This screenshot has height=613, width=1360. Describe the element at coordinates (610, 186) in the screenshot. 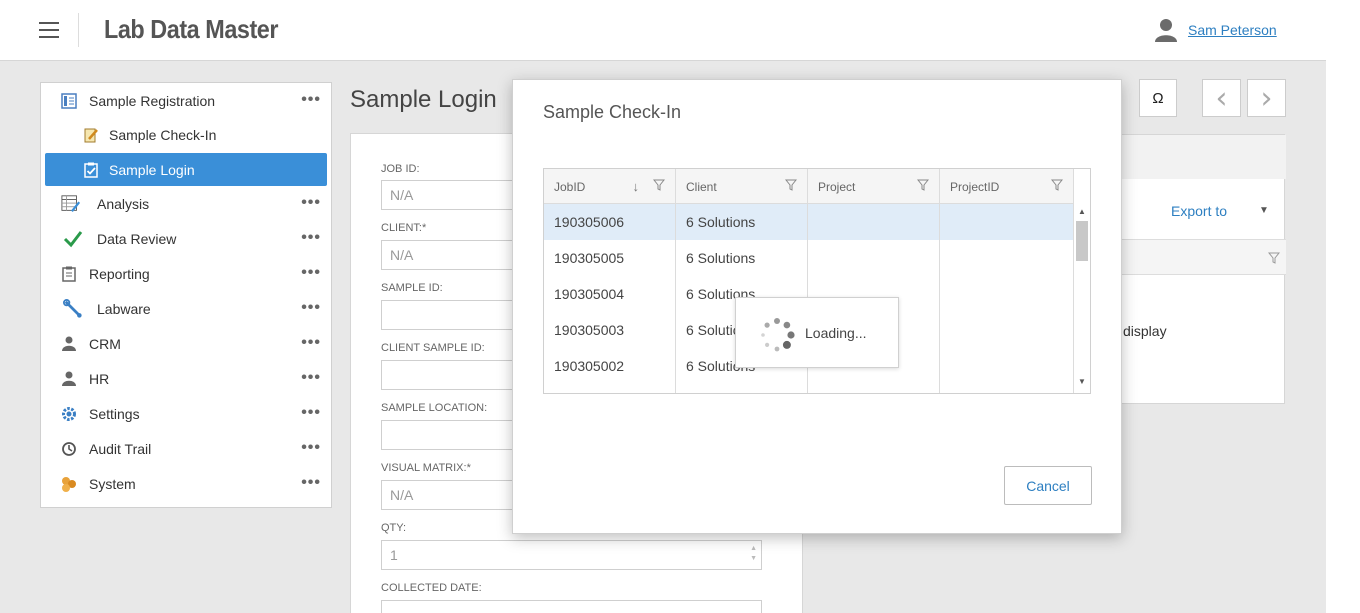

I see `column-header-jobid: JobID ↓` at that location.